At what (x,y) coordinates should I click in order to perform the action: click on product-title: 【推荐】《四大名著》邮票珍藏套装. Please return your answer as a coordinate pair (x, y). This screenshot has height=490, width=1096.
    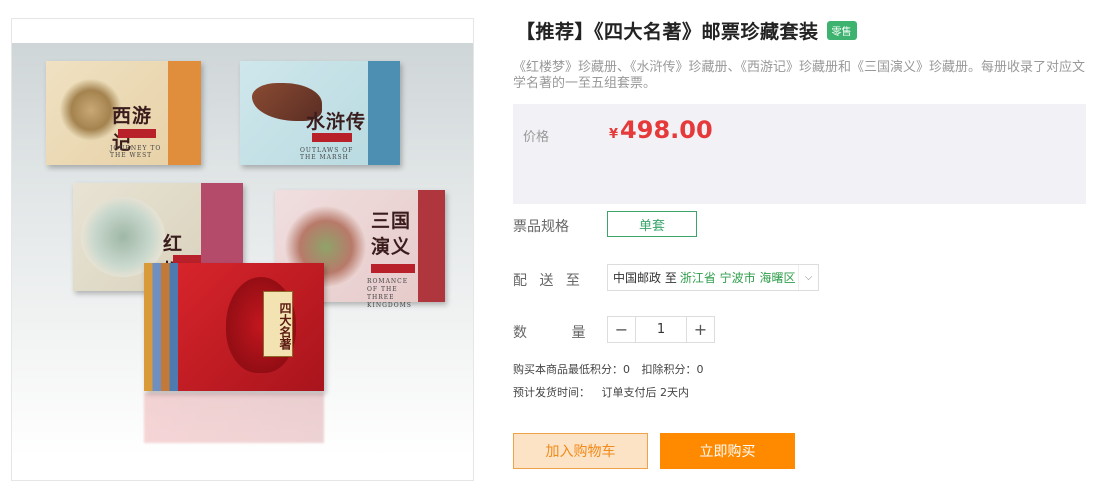
    Looking at the image, I should click on (667, 32).